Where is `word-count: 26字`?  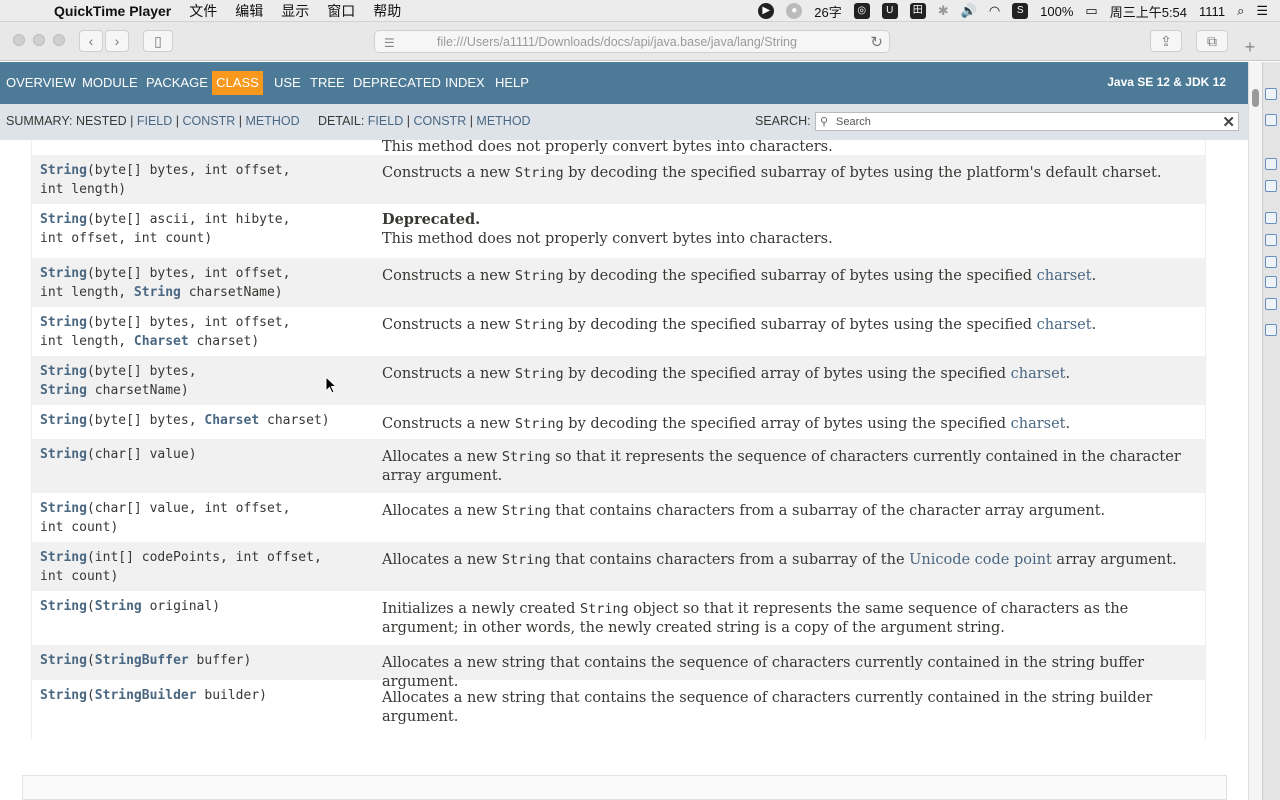 word-count: 26字 is located at coordinates (827, 11).